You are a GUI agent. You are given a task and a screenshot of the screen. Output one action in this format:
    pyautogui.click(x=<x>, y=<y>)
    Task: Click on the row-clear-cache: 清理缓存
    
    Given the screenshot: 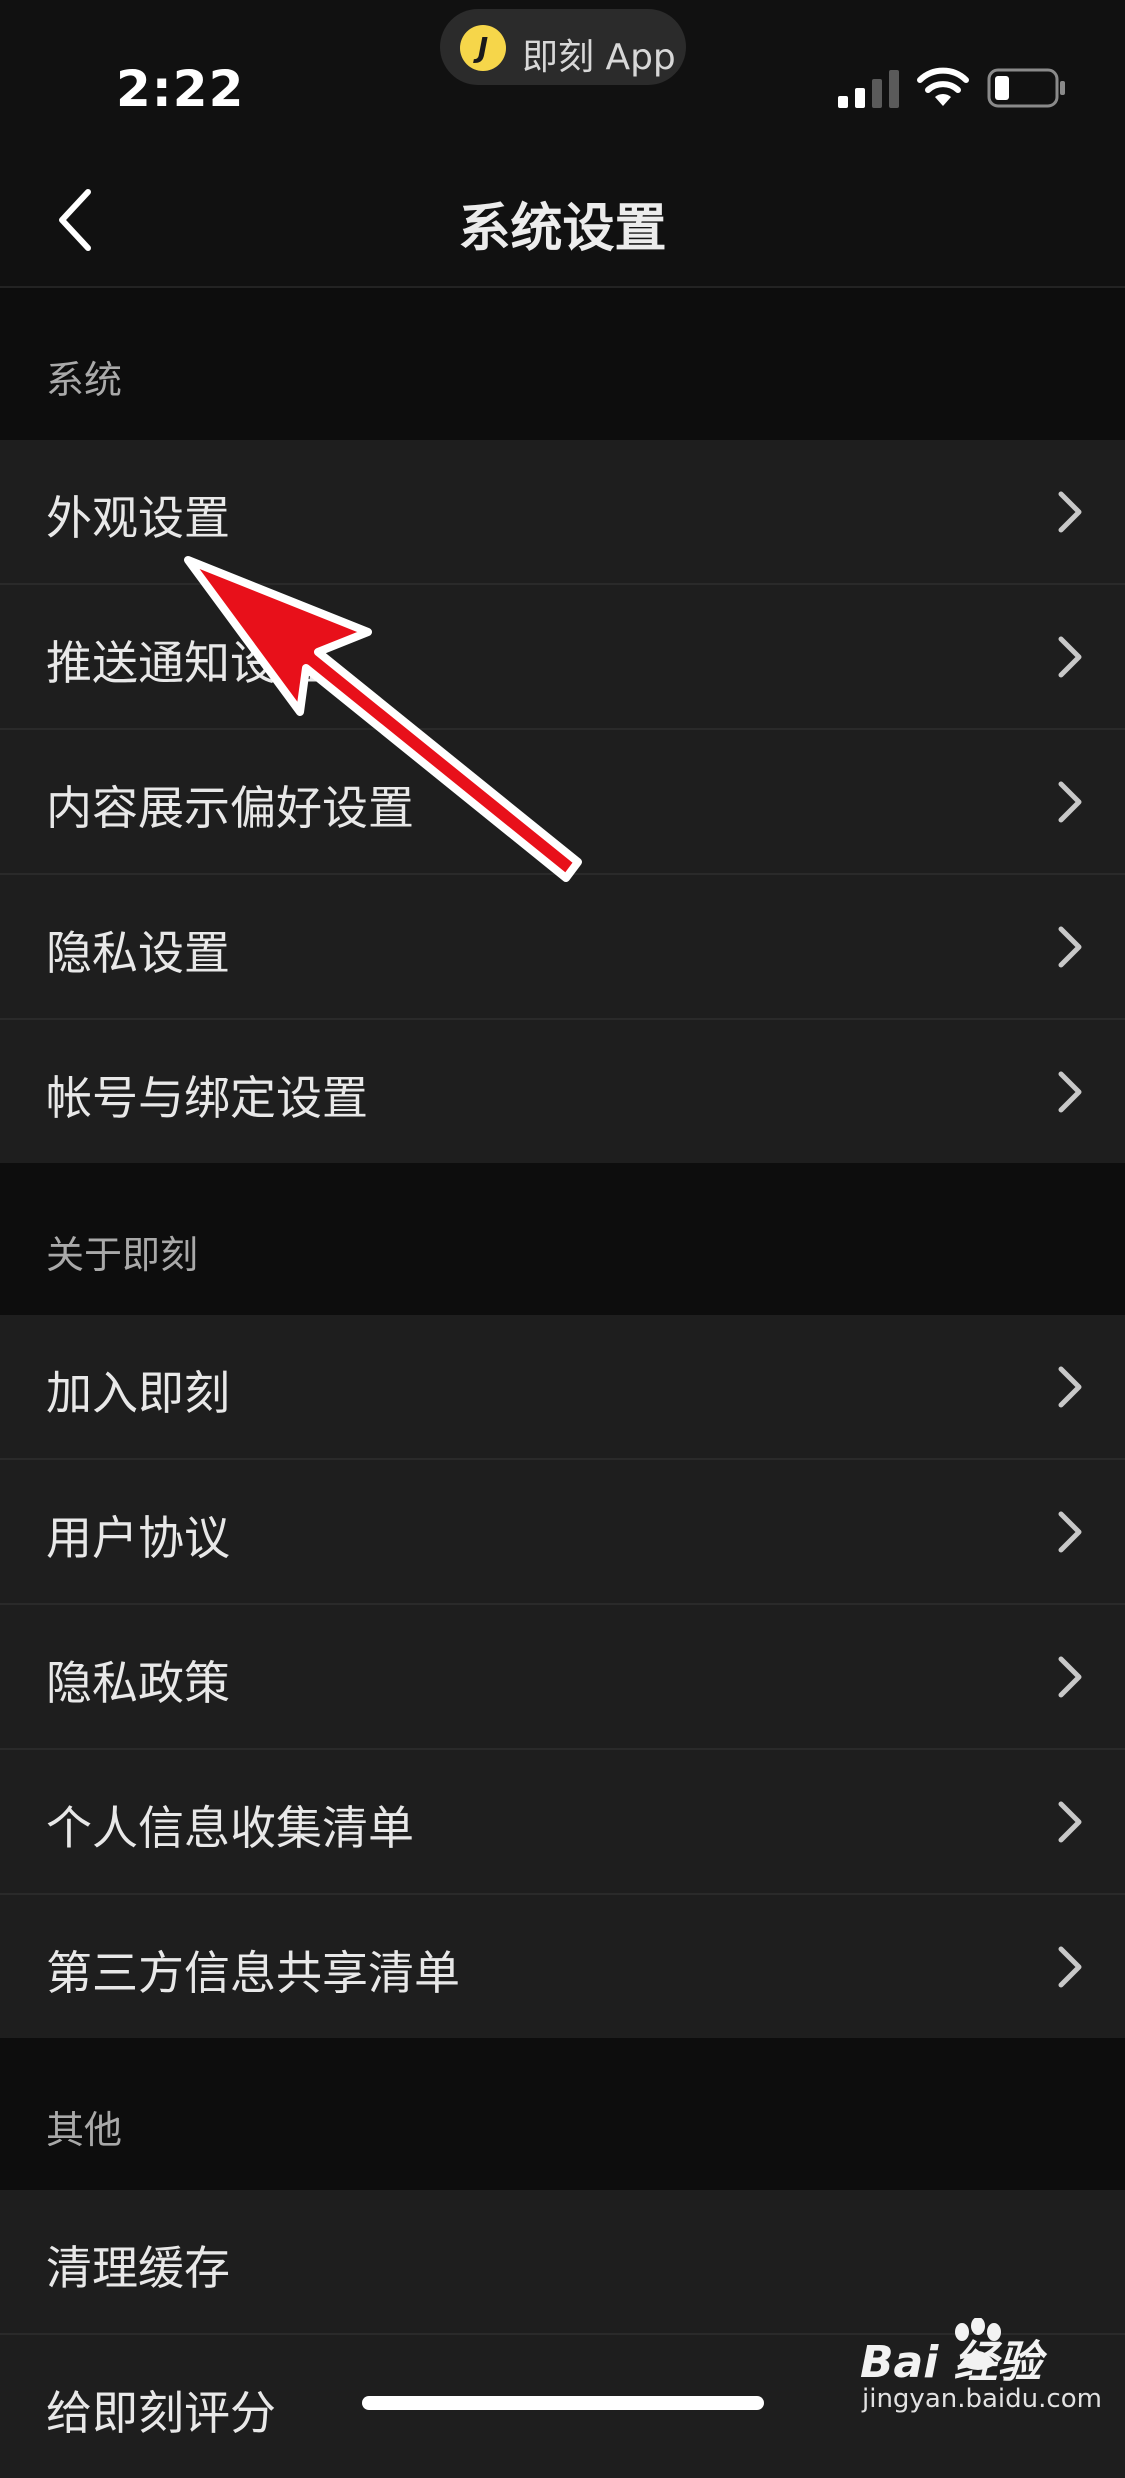 What is the action you would take?
    pyautogui.click(x=562, y=2262)
    